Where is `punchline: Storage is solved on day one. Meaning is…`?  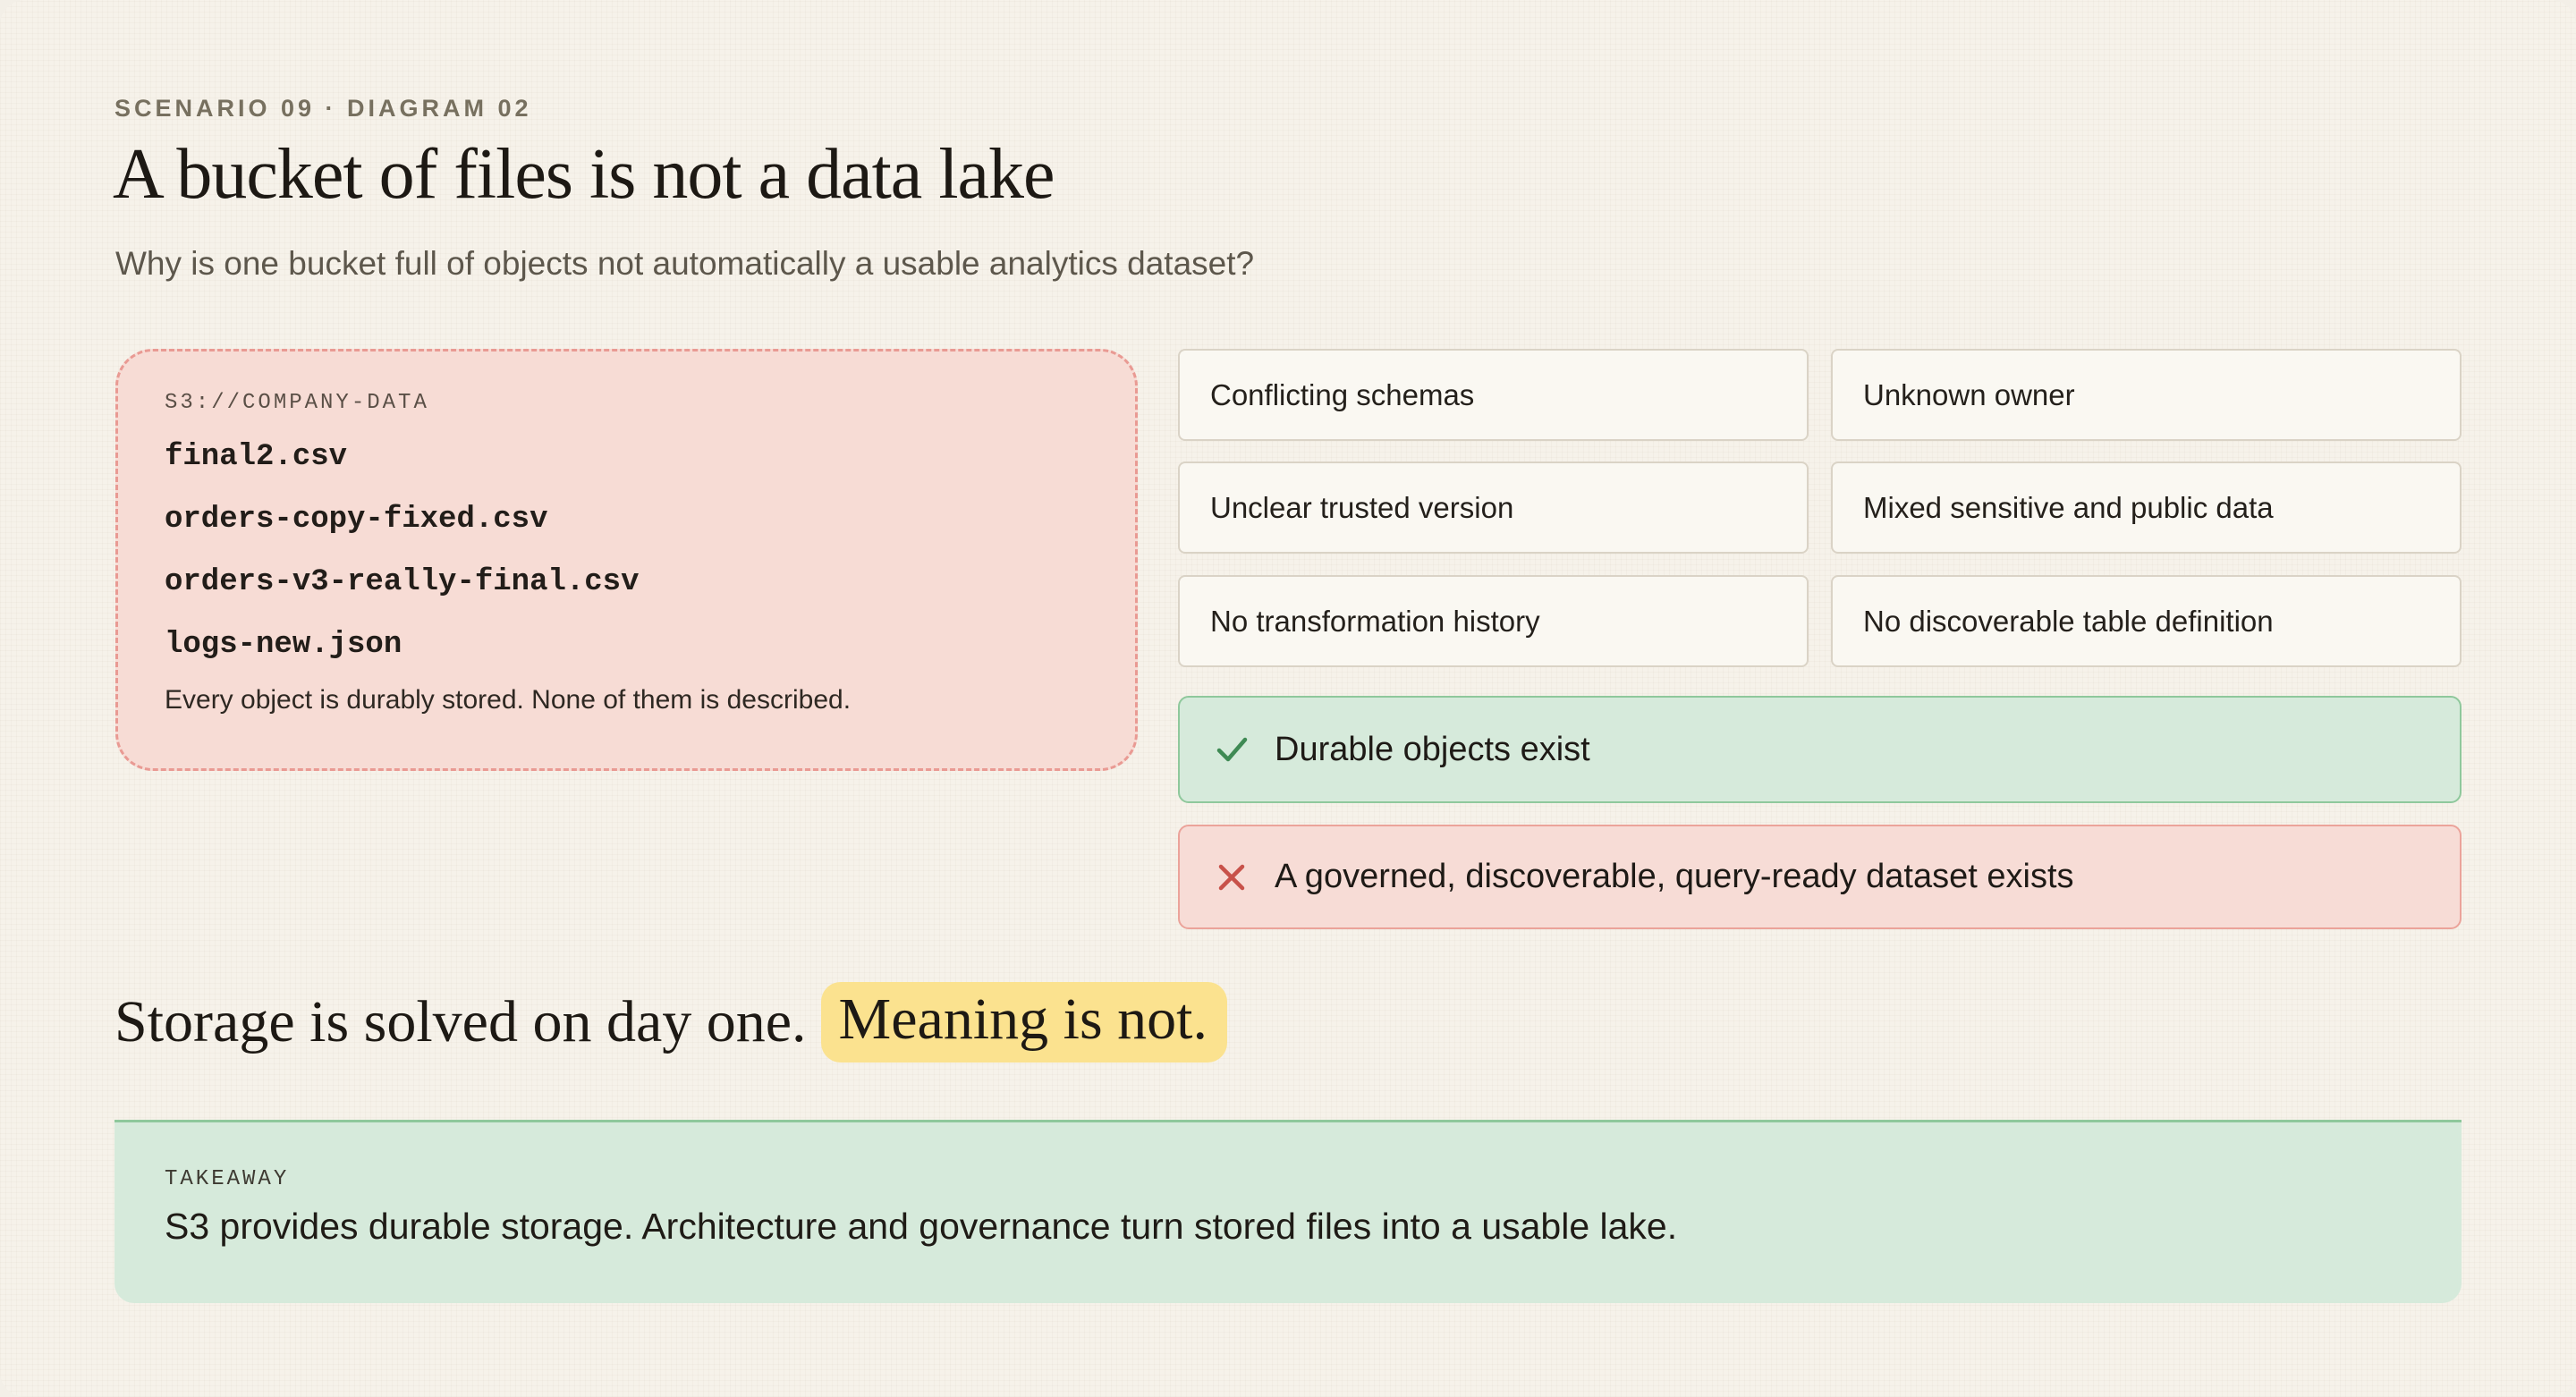
punchline: Storage is solved on day one. Meaning is… is located at coordinates (671, 1022).